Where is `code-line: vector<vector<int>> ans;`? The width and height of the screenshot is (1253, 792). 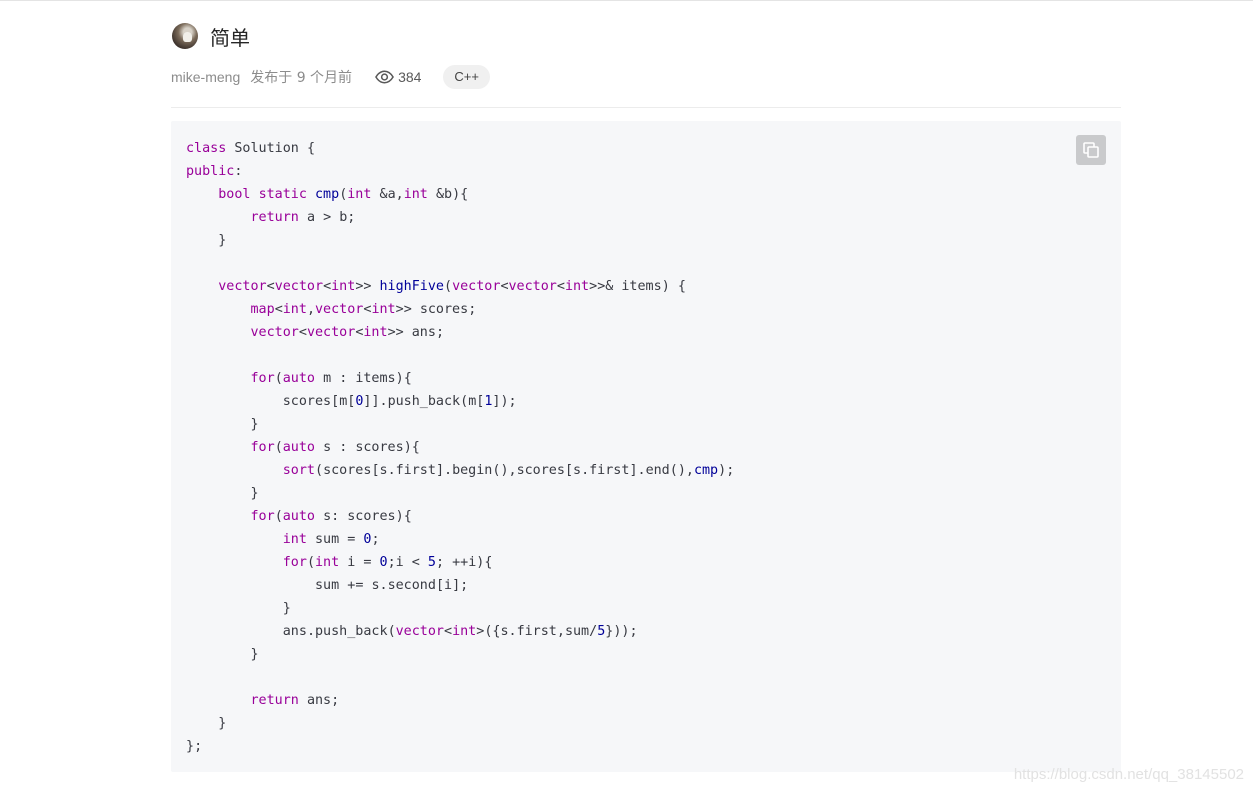 code-line: vector<vector<int>> ans; is located at coordinates (347, 332).